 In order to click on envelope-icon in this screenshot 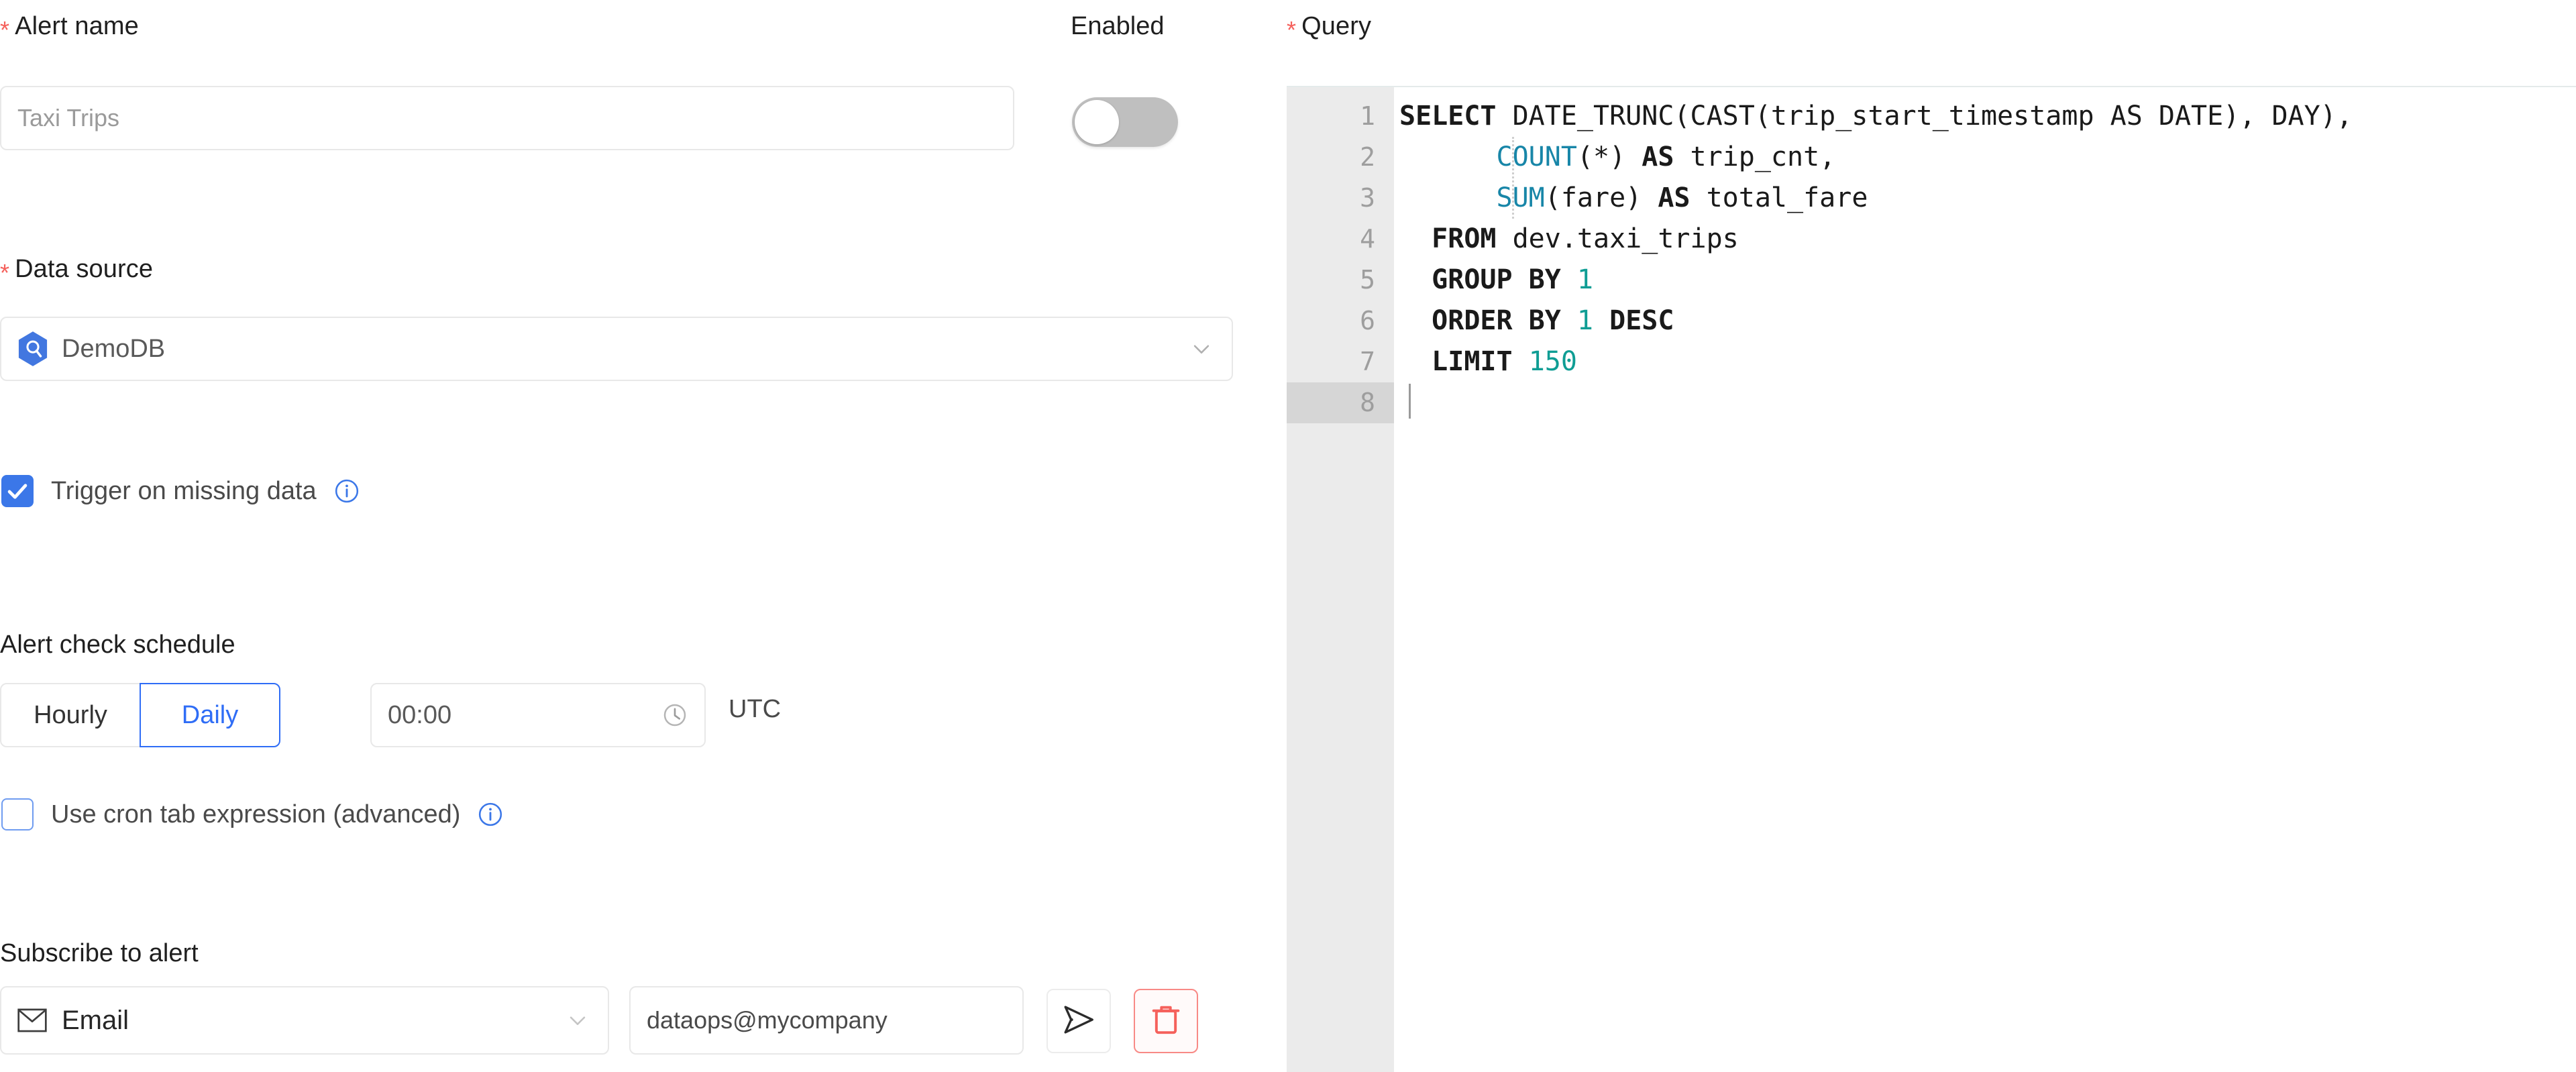, I will do `click(32, 1020)`.